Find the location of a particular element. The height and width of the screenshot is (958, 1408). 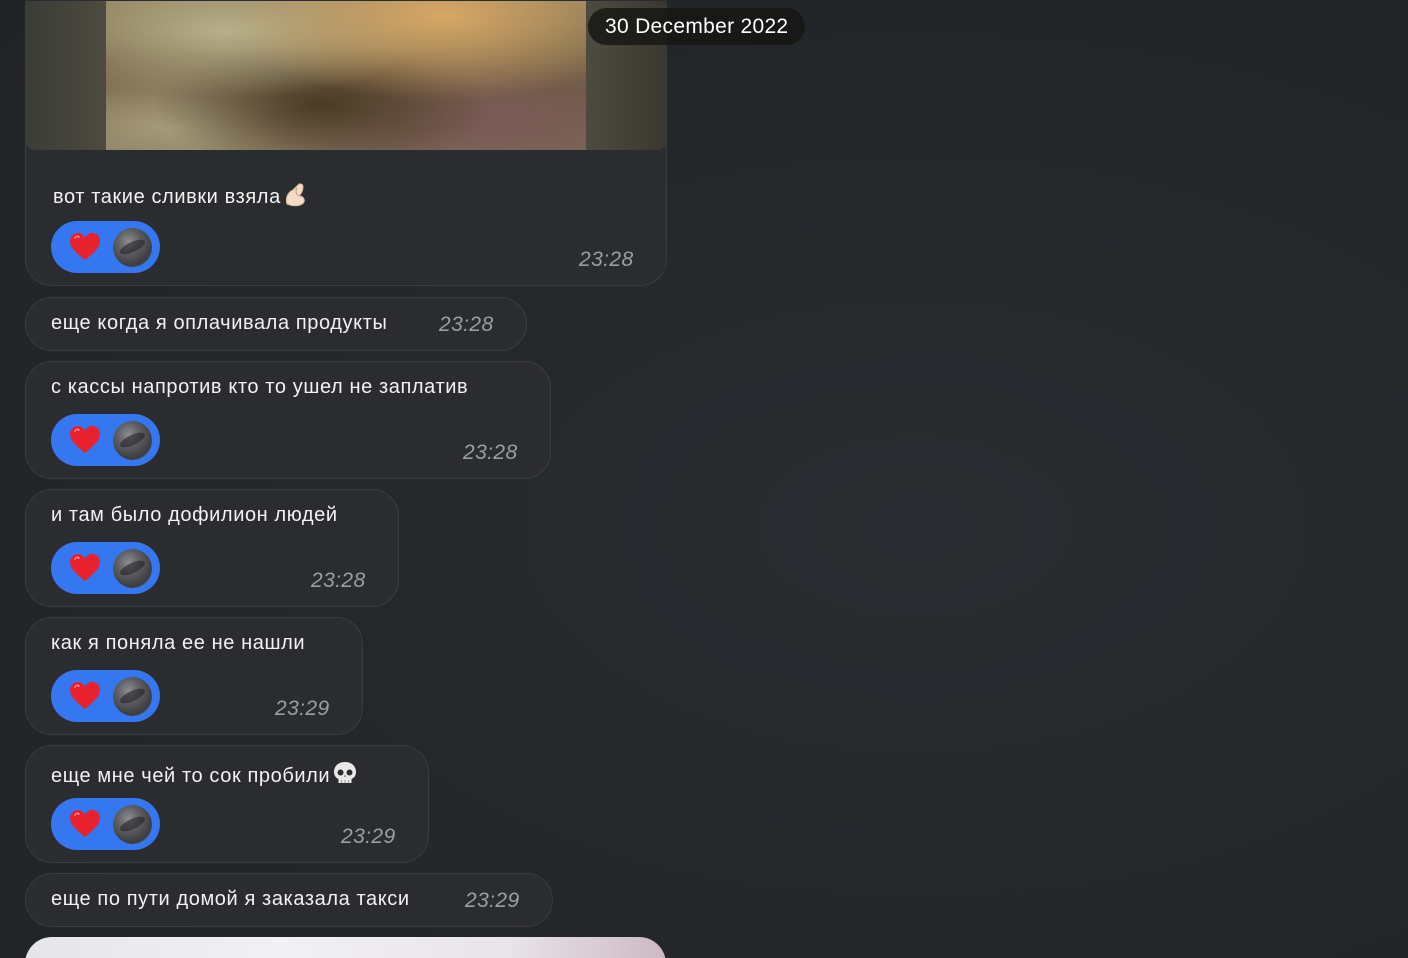

message-text: вот такие сливки взяла is located at coordinates (180, 195).